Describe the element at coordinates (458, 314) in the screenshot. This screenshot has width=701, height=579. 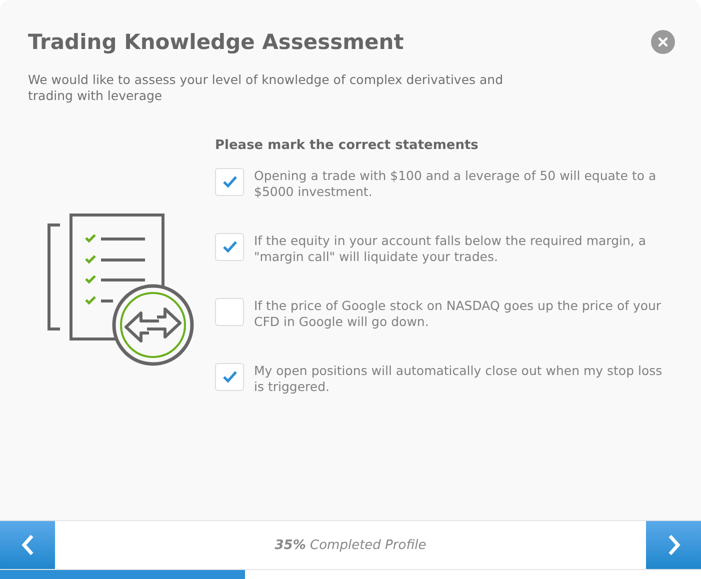
I see `statement-text: If the price of Google stock on NASDAQ goes up the price of your CFD in Google will go down.` at that location.